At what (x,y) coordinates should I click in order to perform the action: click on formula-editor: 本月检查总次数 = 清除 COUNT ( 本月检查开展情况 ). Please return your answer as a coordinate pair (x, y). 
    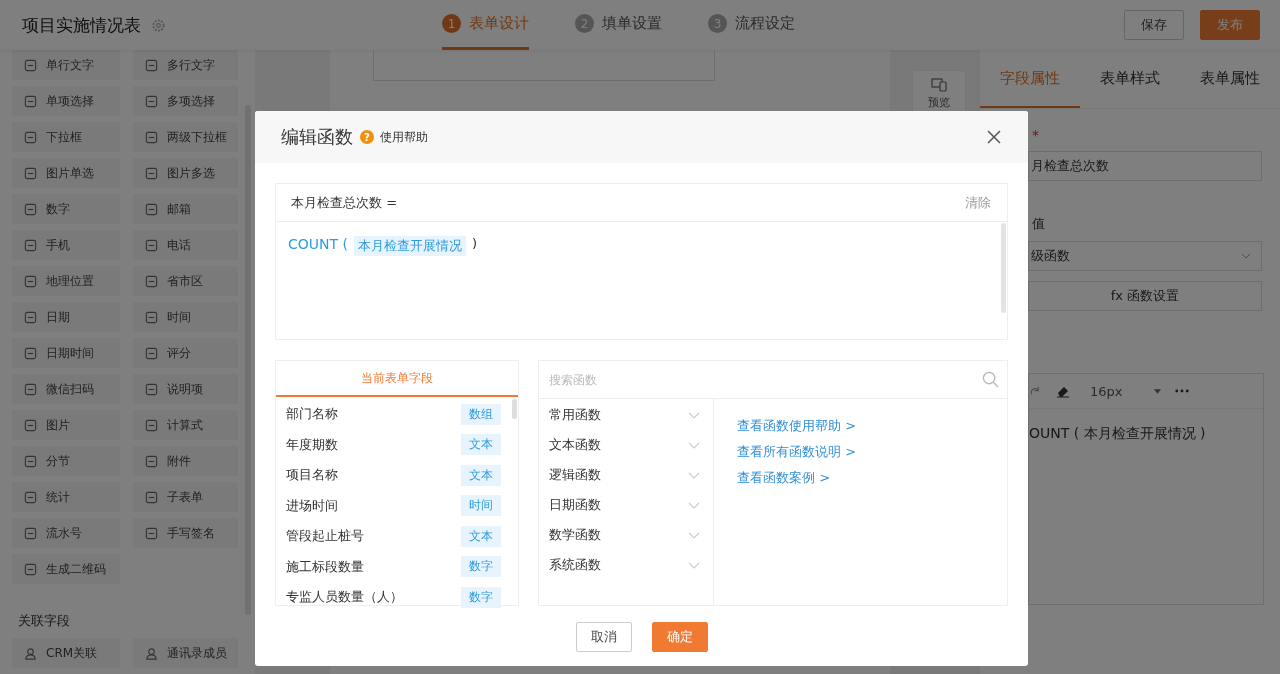
    Looking at the image, I should click on (641, 261).